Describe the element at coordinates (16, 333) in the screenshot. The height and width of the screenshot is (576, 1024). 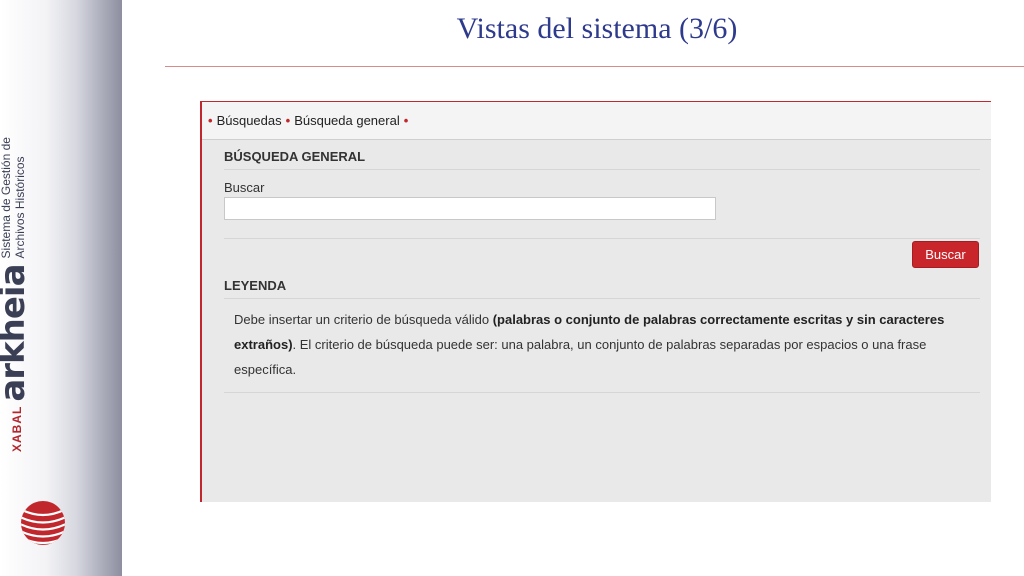
I see `brand-name: arkheia` at that location.